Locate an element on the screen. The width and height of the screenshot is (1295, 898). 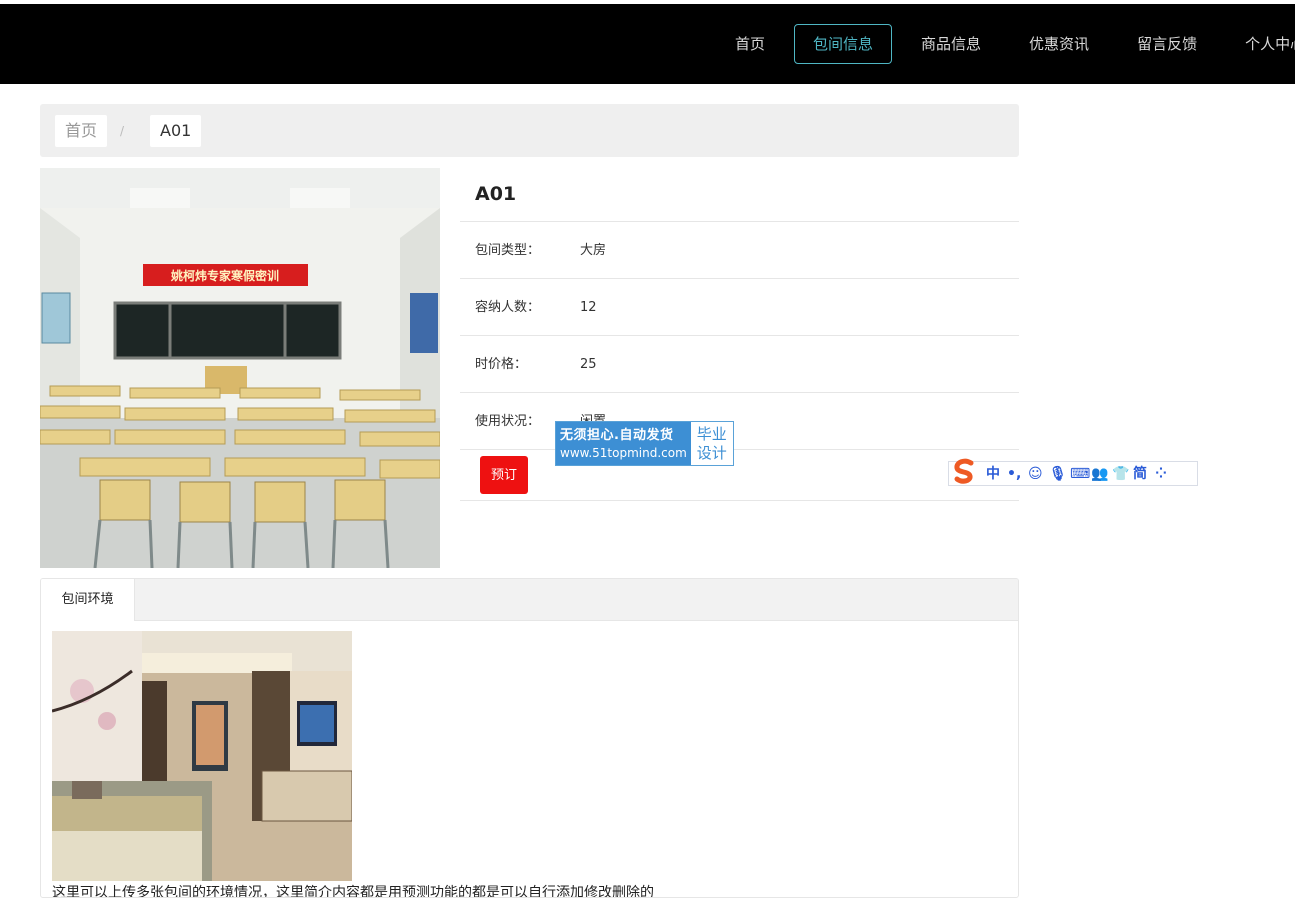
room-capacity-value: 12 is located at coordinates (588, 307).